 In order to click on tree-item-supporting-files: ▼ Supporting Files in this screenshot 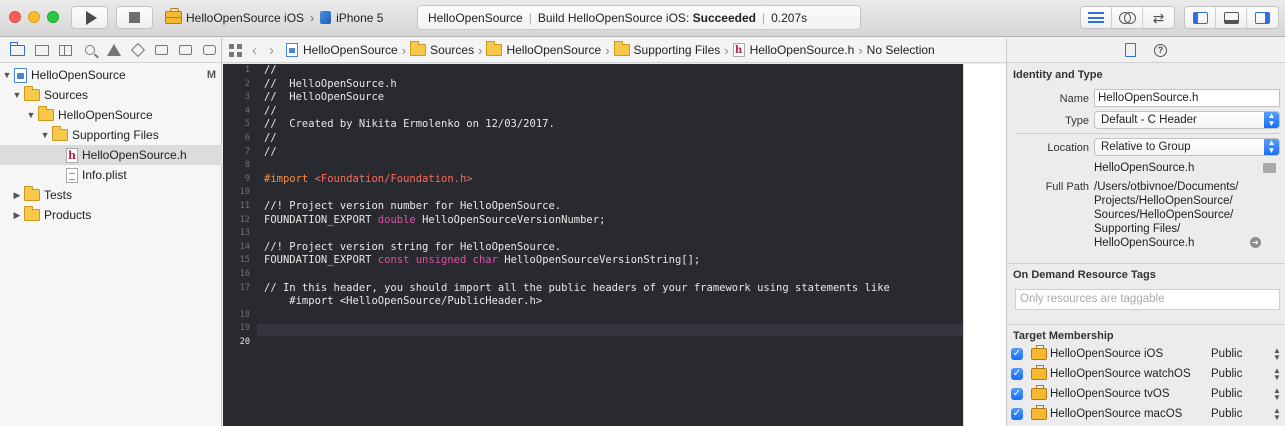, I will do `click(111, 135)`.